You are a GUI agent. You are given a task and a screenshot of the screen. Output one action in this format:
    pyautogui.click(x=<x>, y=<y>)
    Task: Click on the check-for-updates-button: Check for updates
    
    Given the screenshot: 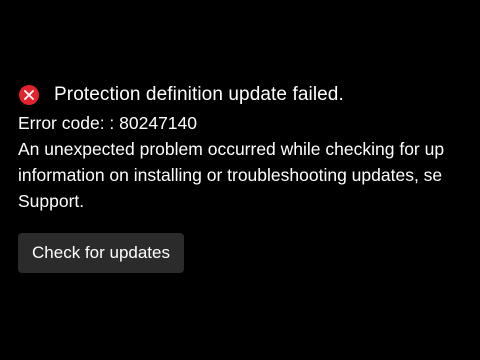 What is the action you would take?
    pyautogui.click(x=101, y=253)
    